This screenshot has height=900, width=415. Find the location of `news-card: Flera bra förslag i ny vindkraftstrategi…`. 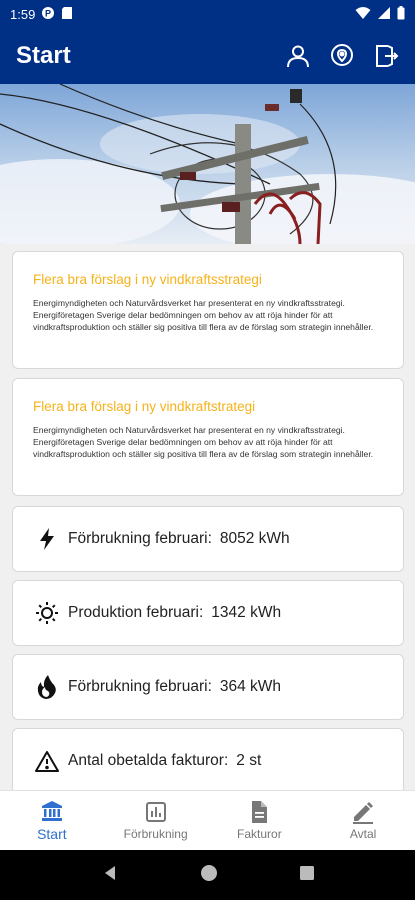

news-card: Flera bra förslag i ny vindkraftstrategi… is located at coordinates (208, 437).